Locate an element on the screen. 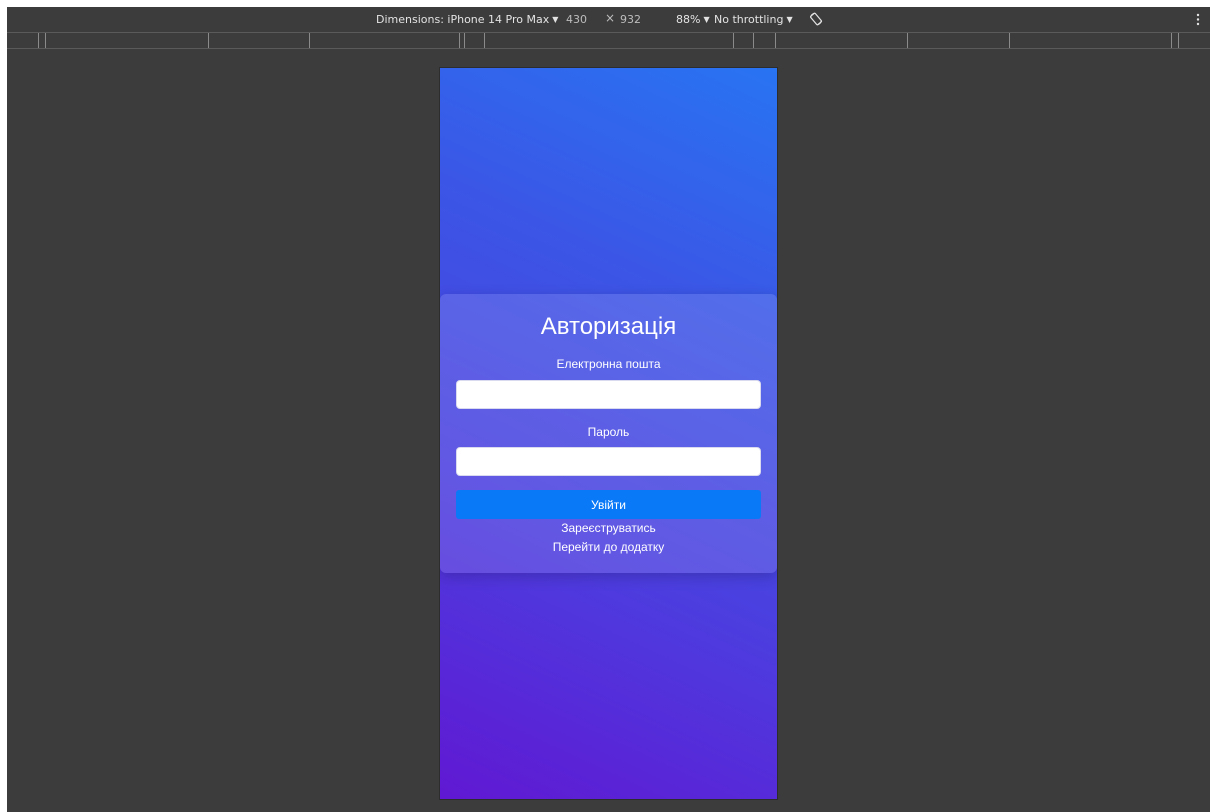 The image size is (1210, 812). password-label: Пароль is located at coordinates (608, 432).